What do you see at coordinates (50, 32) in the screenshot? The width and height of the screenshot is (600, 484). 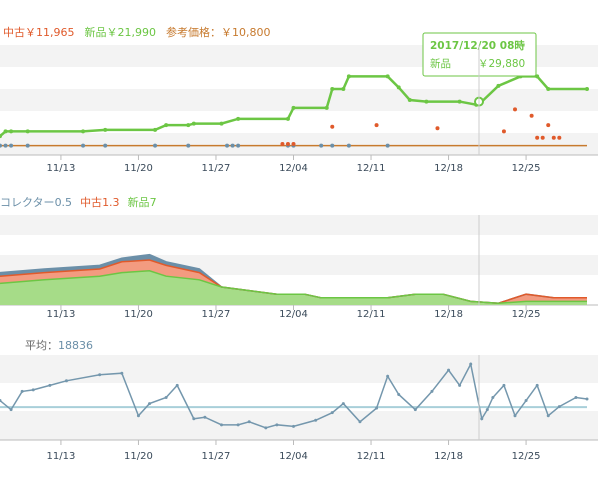 I see `used-legend-value: ￥11,965` at bounding box center [50, 32].